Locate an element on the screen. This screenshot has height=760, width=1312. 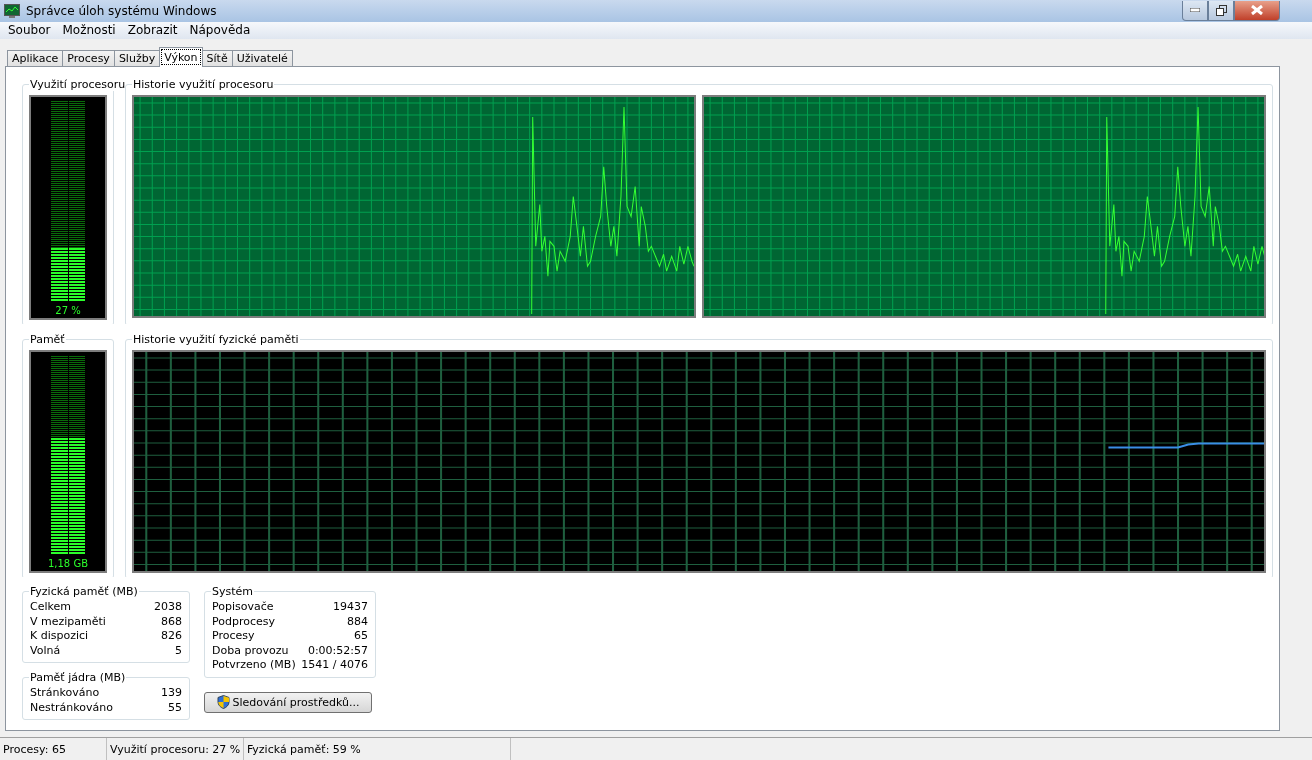
restore-icon is located at coordinates (1221, 10).